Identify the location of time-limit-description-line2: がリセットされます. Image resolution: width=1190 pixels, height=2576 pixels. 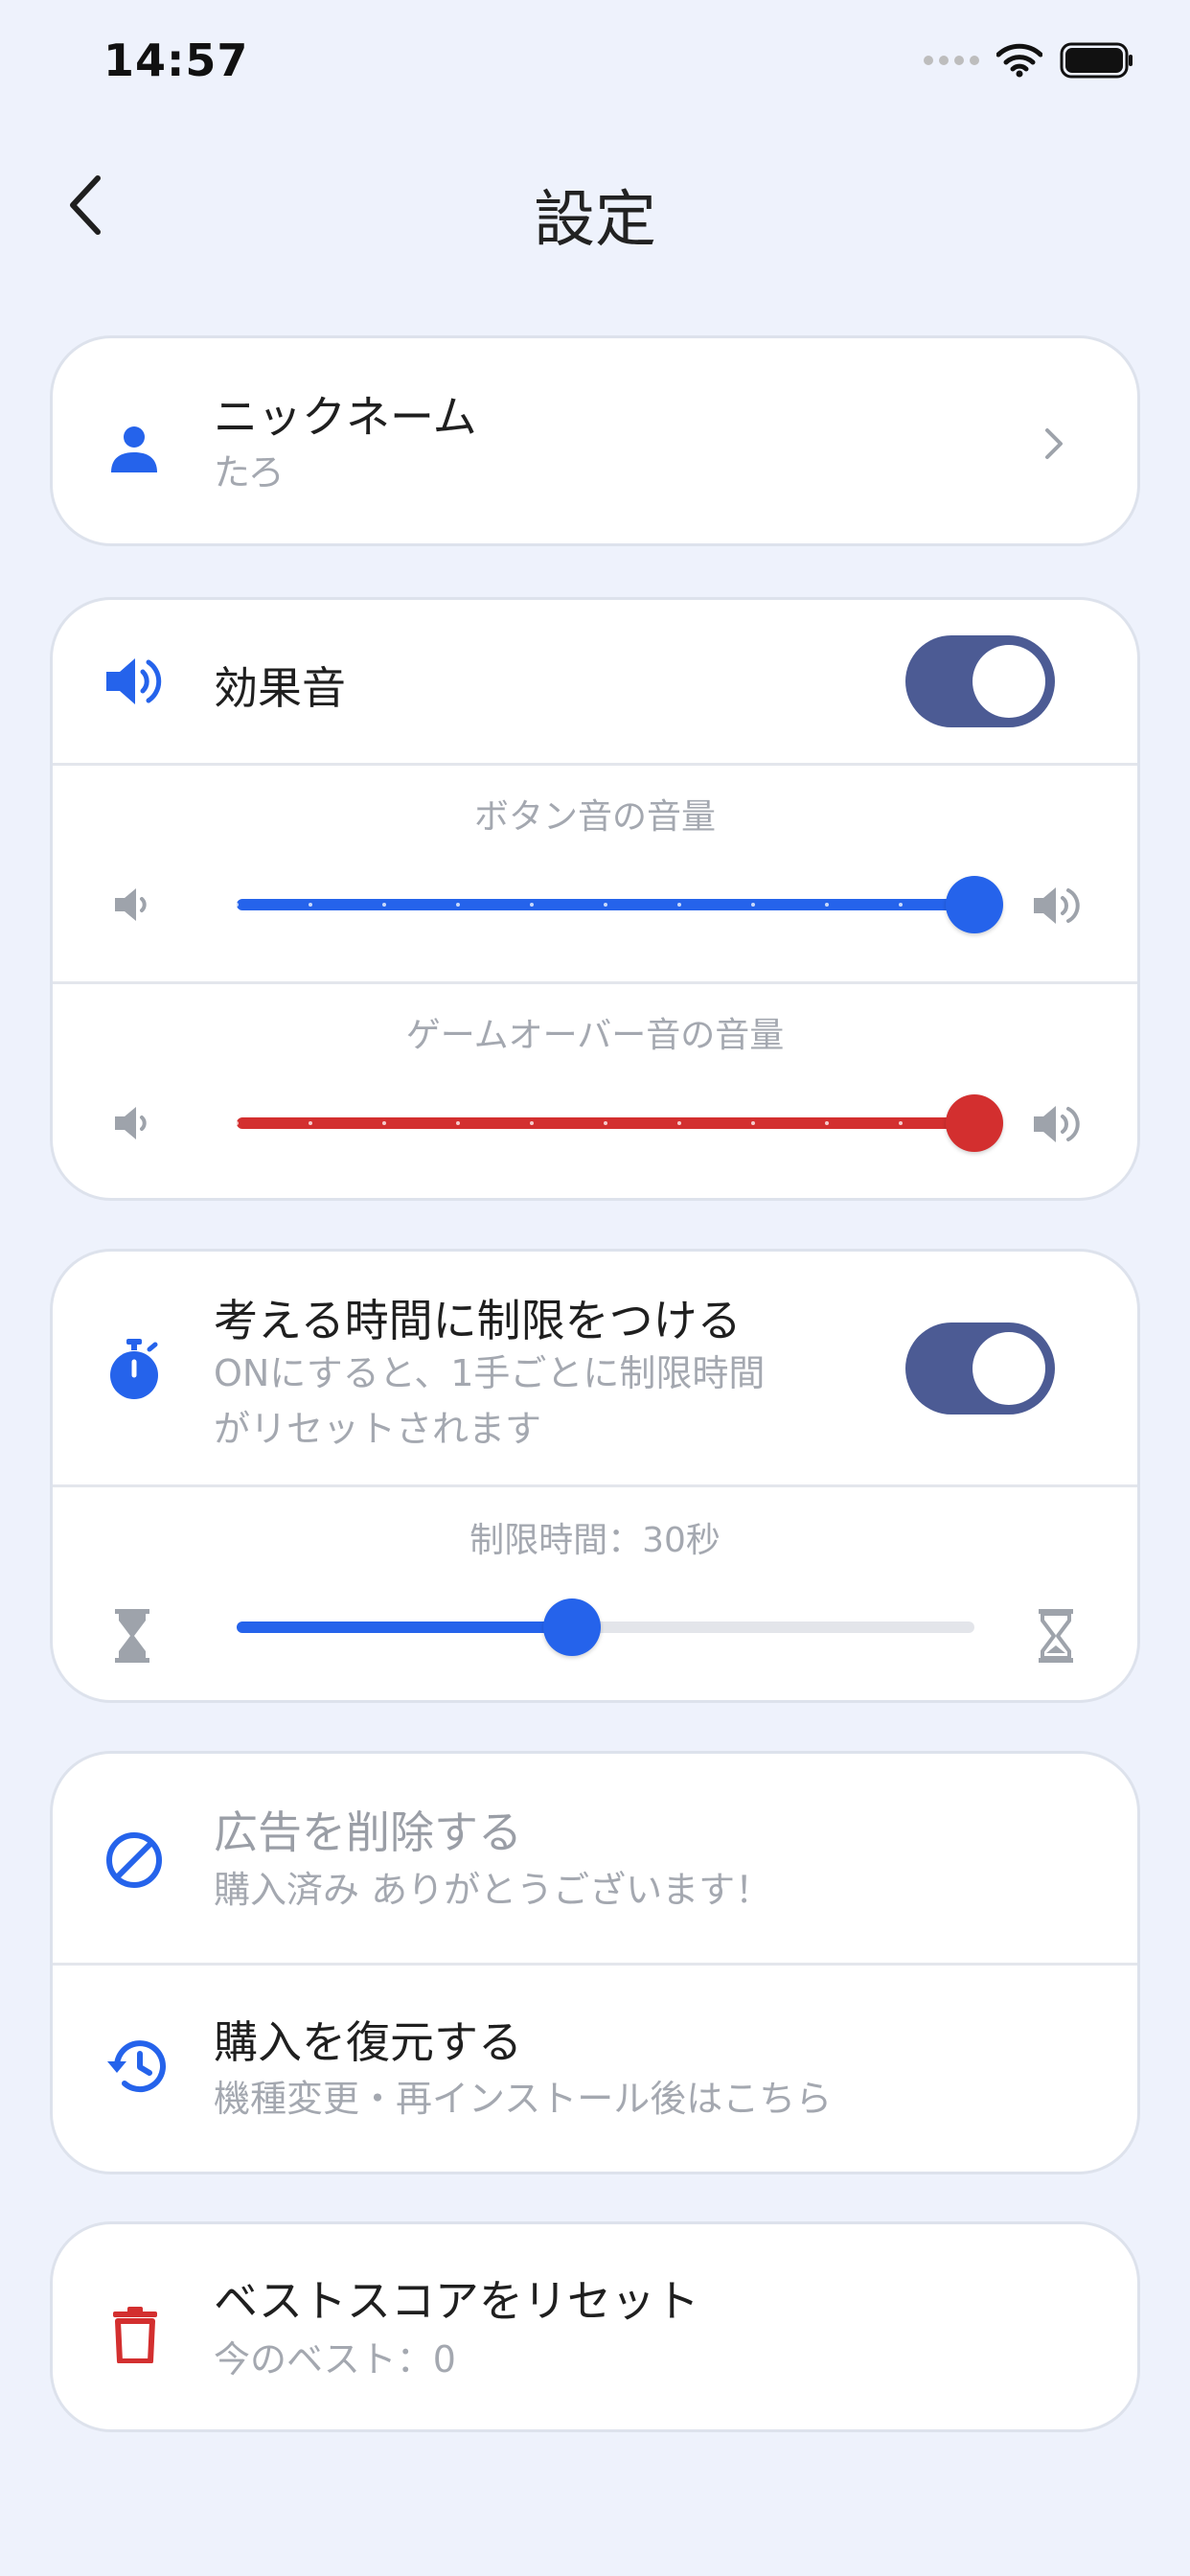
(378, 1429).